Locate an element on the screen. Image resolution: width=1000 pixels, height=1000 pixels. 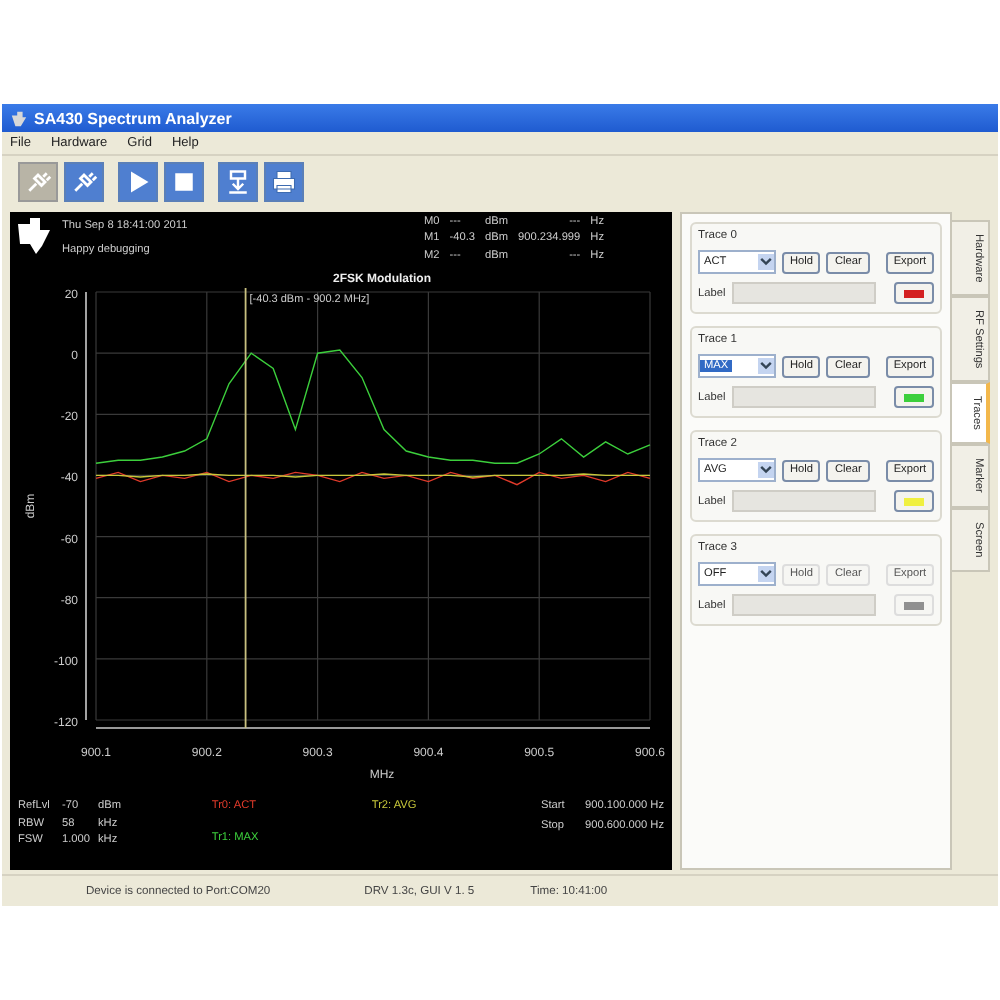
logo-icon is located at coordinates (34, 236).